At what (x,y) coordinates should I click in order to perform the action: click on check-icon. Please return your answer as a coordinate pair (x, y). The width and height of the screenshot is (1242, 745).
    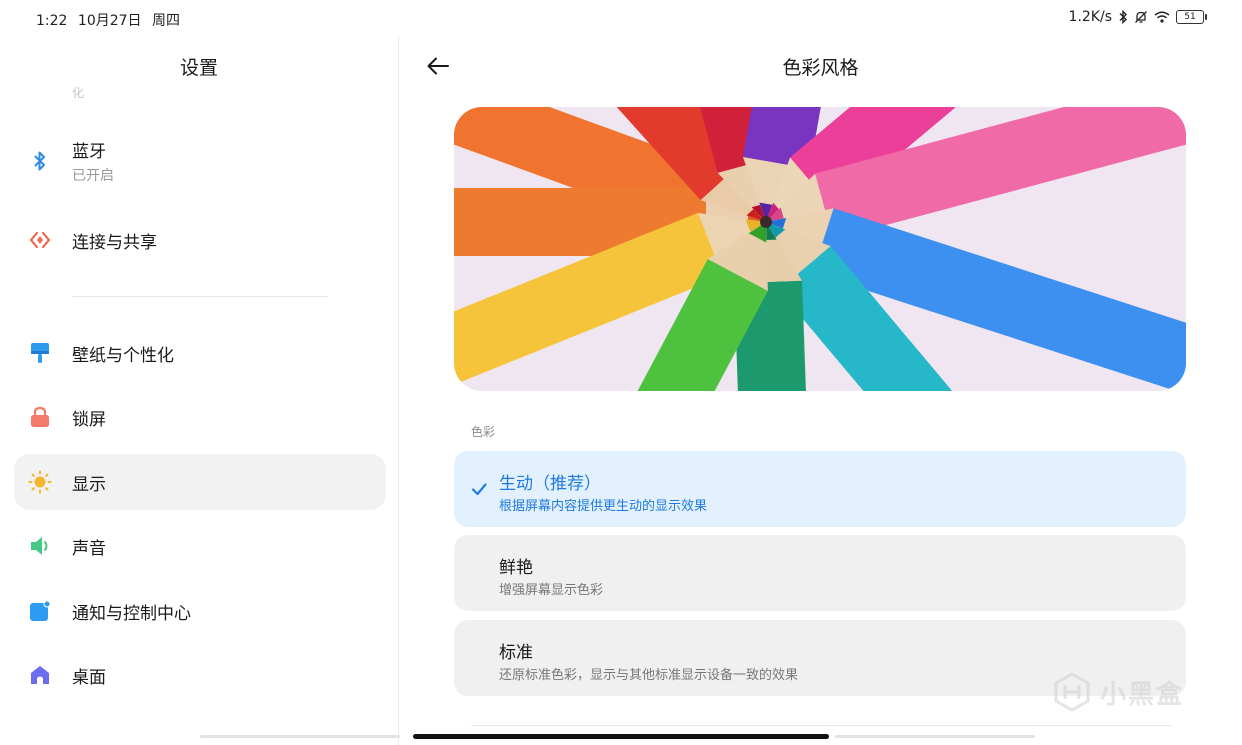
    Looking at the image, I should click on (479, 489).